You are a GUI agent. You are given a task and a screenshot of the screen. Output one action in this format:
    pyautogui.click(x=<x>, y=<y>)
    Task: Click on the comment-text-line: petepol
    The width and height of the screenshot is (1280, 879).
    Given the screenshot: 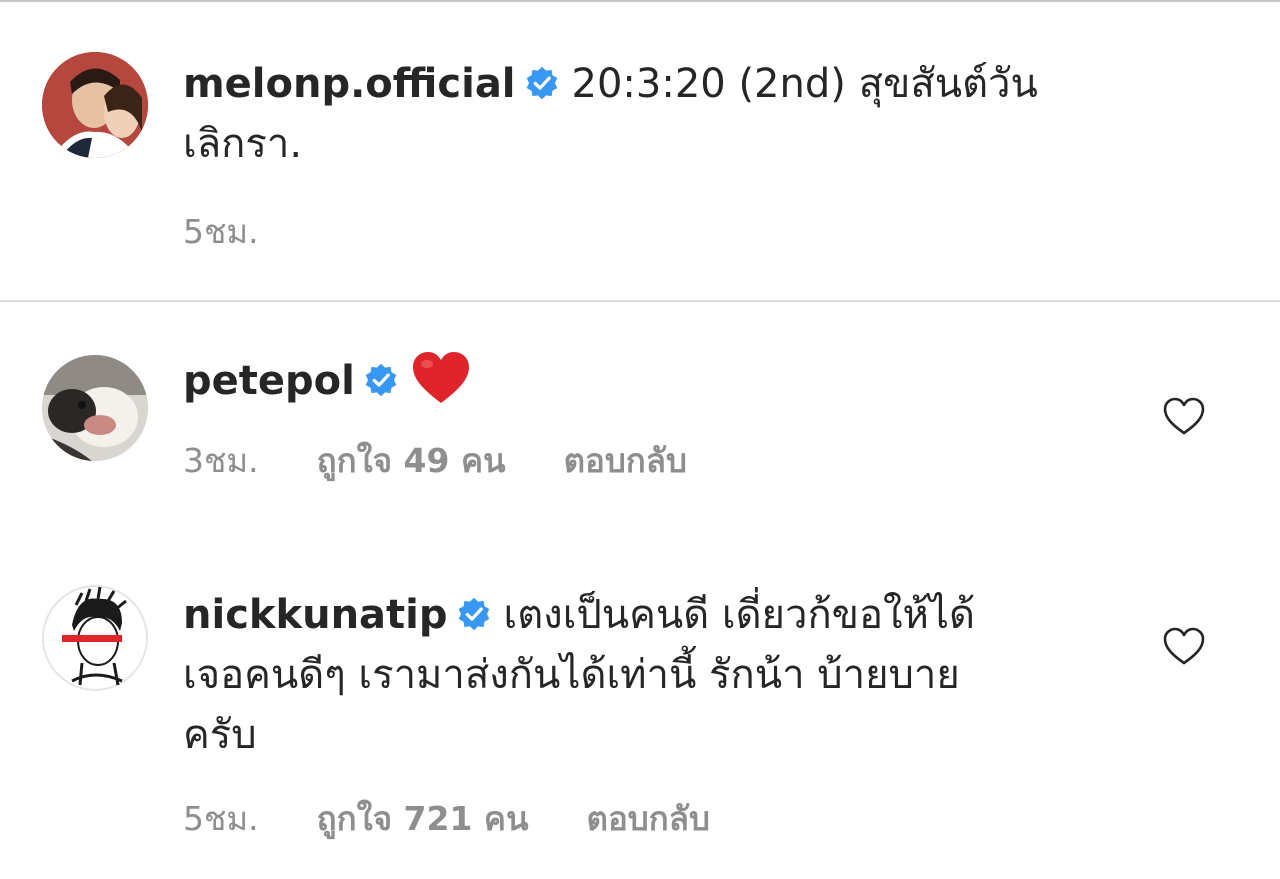 What is the action you would take?
    pyautogui.click(x=633, y=380)
    